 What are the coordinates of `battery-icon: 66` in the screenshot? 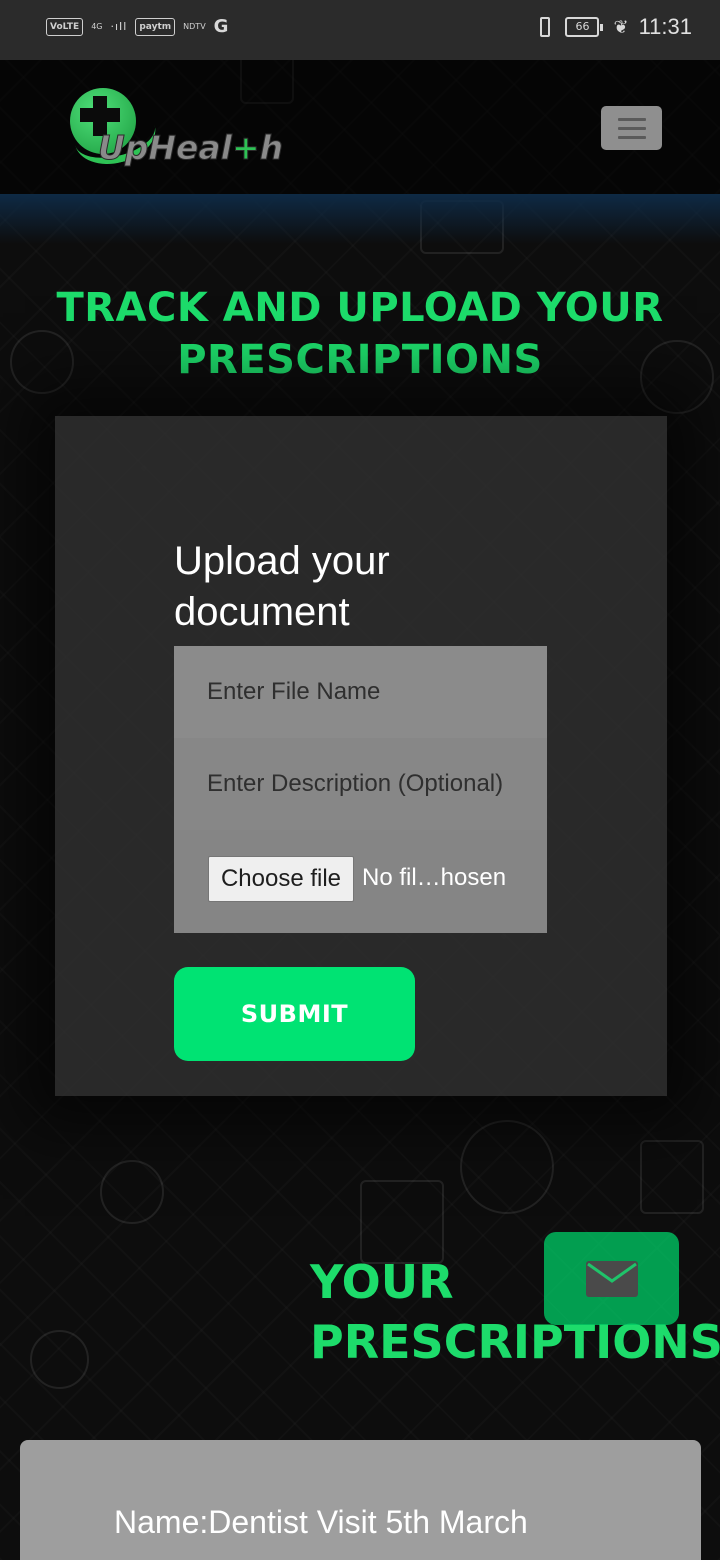 It's located at (584, 27).